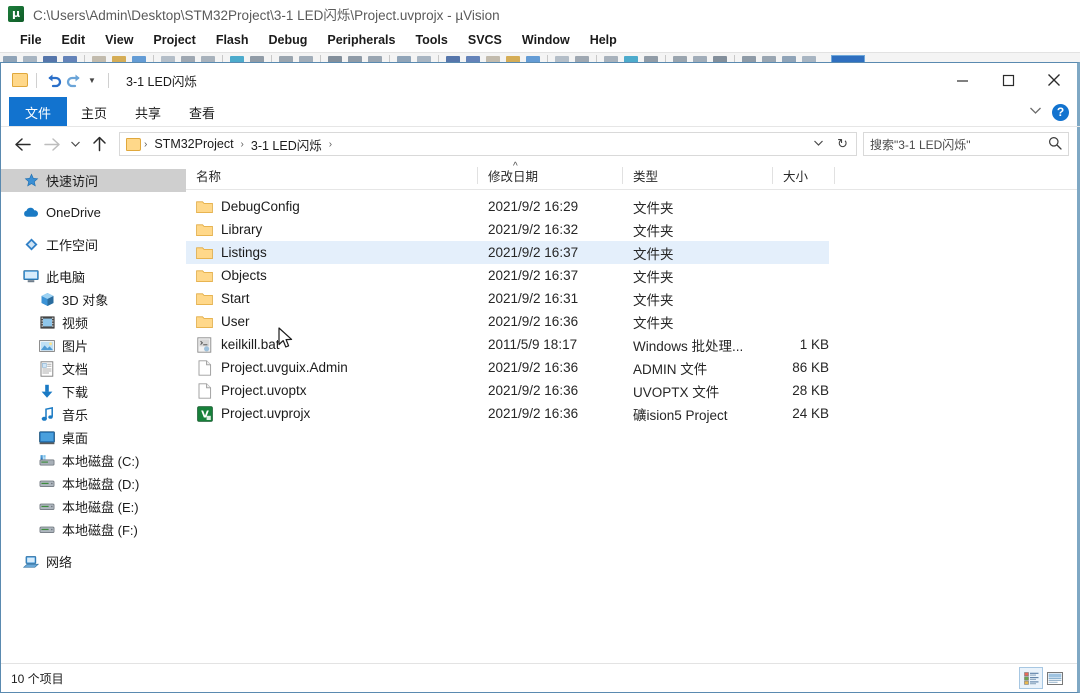 The image size is (1080, 693). Describe the element at coordinates (332, 344) in the screenshot. I see `file-name-cell: keilkill.bat` at that location.